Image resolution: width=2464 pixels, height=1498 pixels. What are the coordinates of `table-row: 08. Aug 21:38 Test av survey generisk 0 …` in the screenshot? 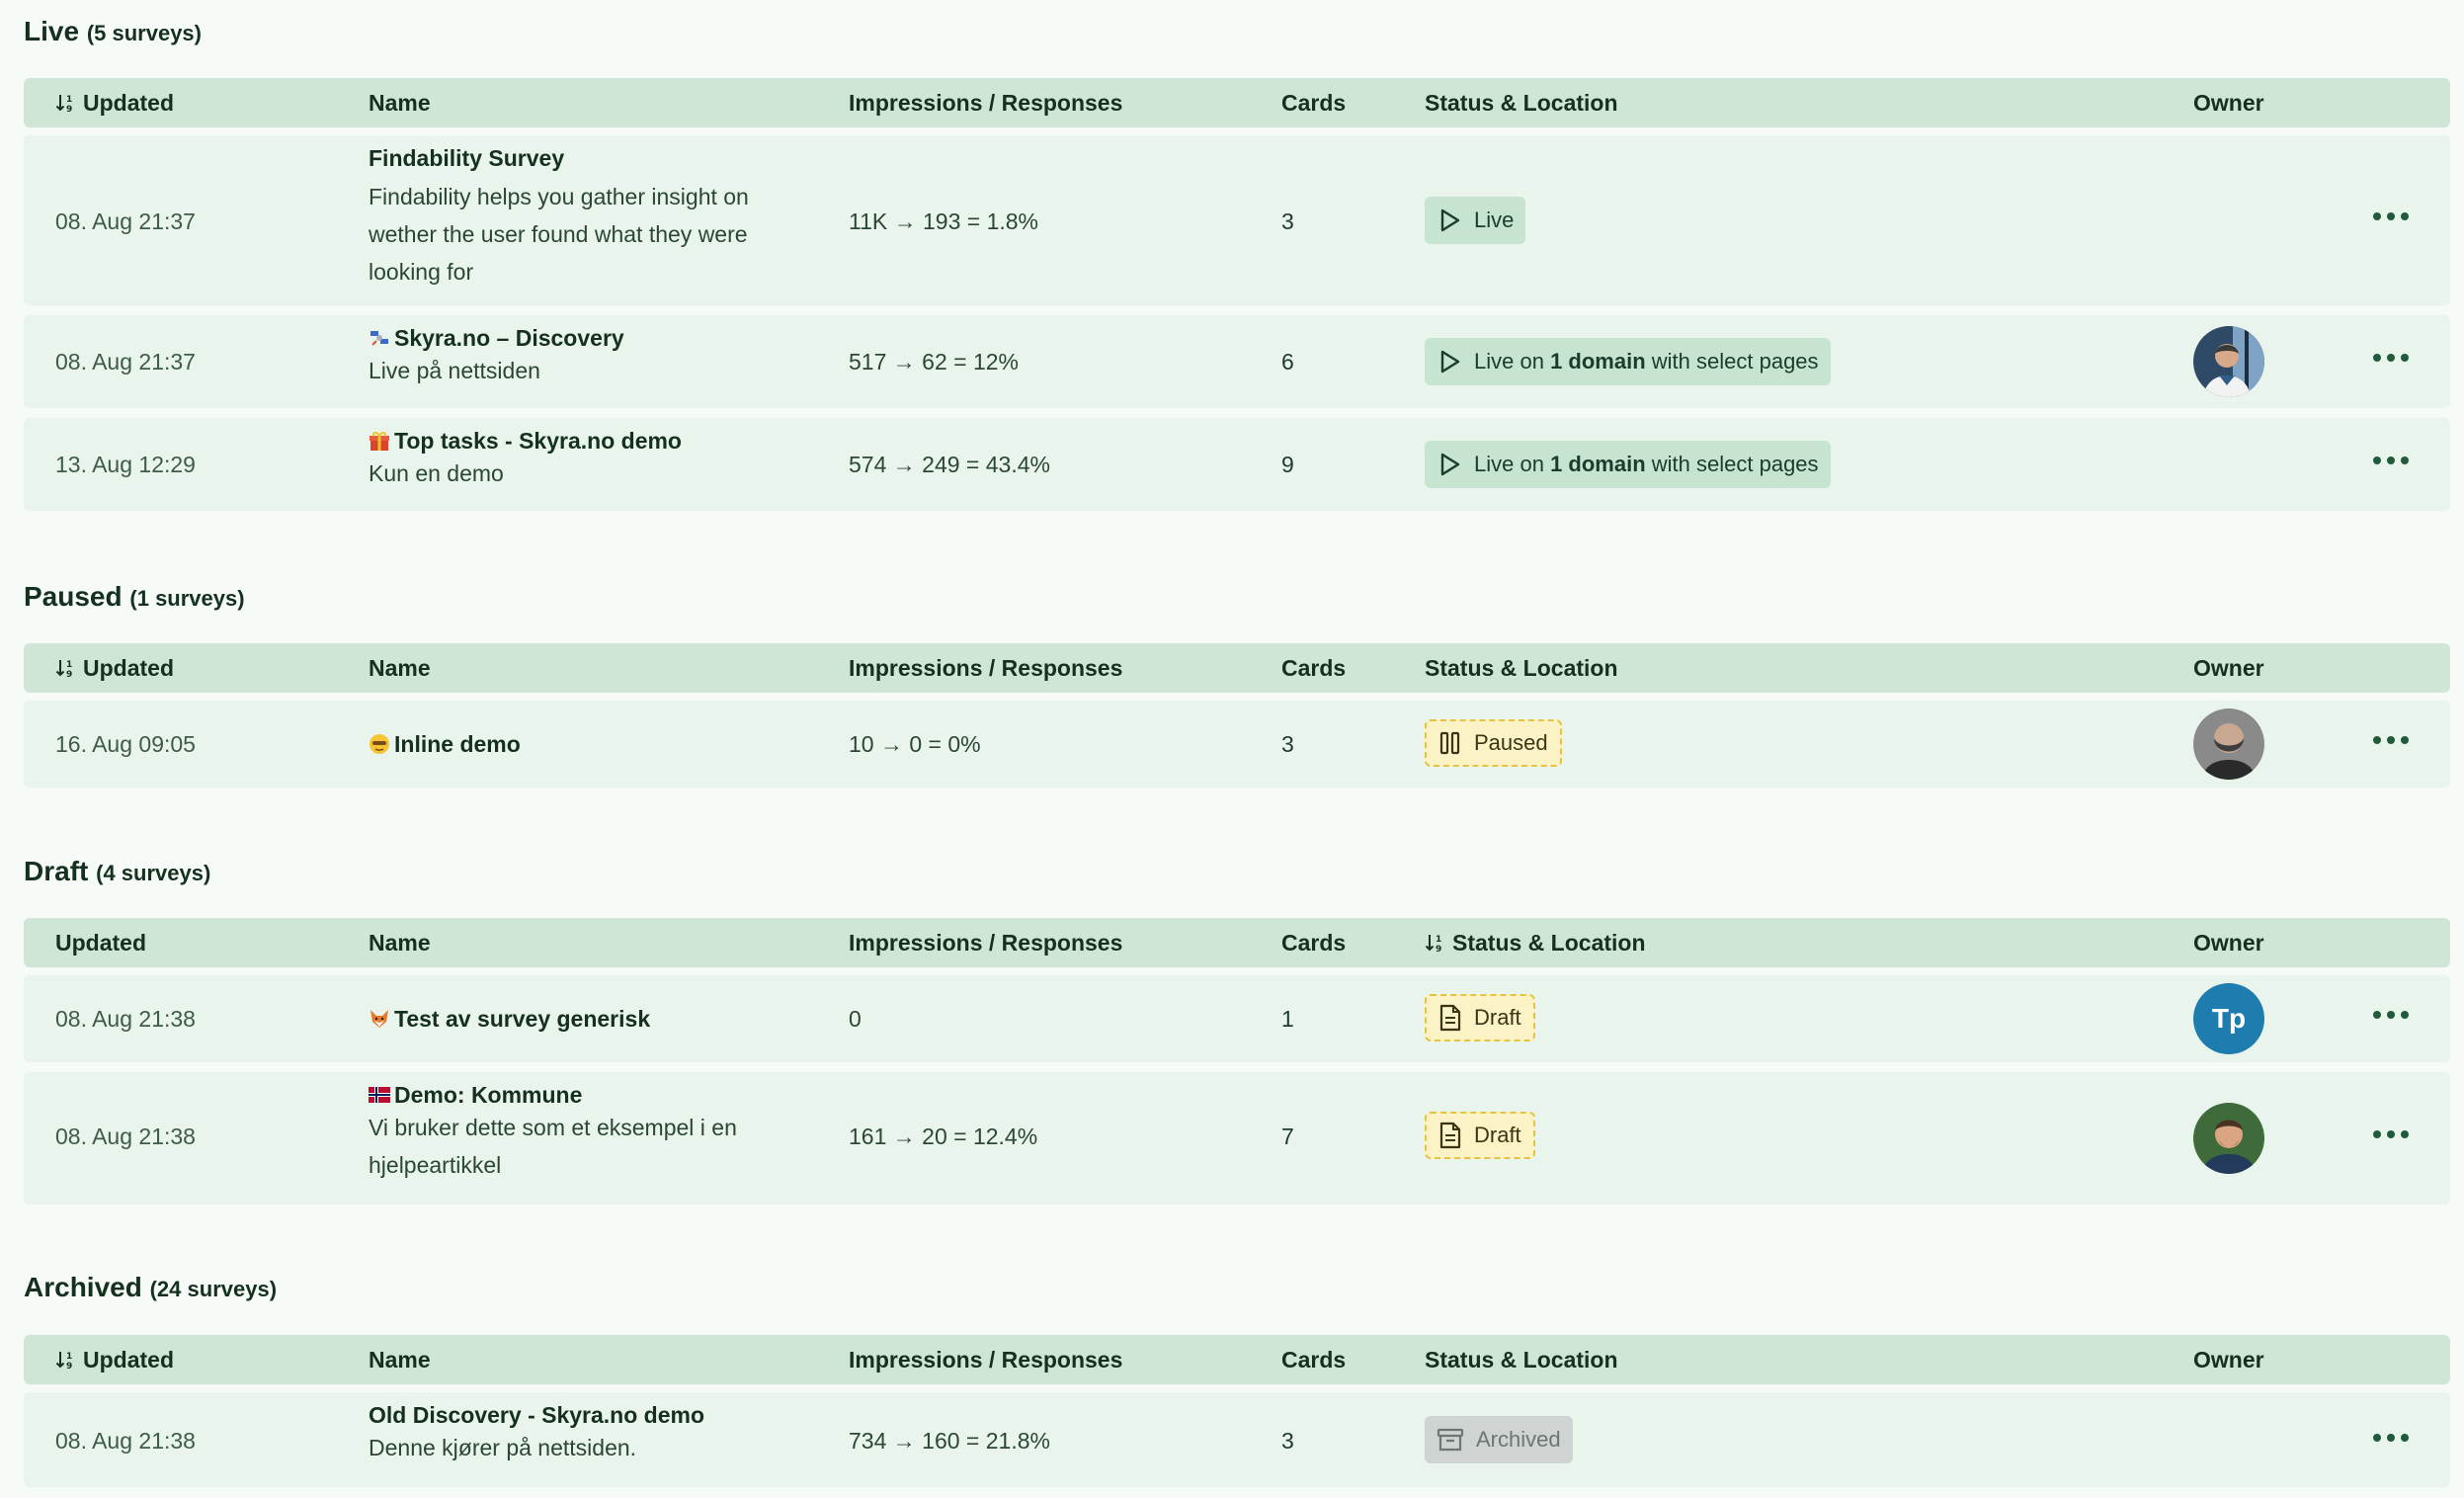 It's located at (1237, 1018).